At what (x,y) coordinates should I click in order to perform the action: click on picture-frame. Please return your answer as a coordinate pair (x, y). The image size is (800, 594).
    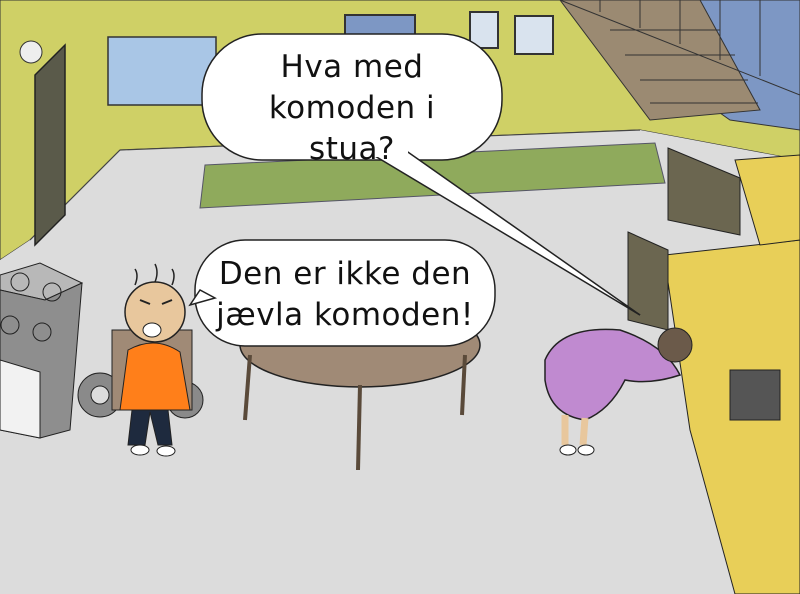
    Looking at the image, I should click on (534, 35).